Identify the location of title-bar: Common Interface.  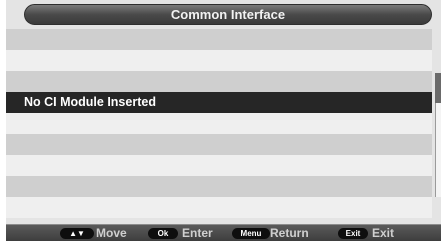
(228, 14).